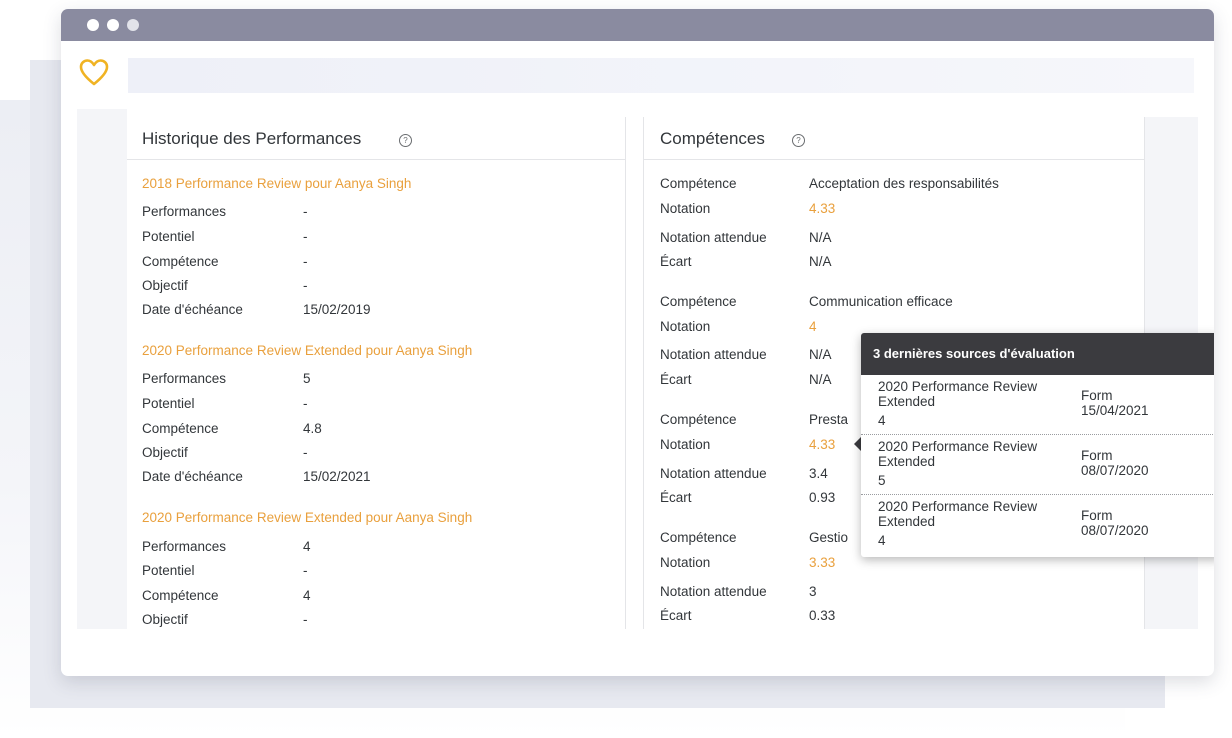 The width and height of the screenshot is (1232, 738). Describe the element at coordinates (1037, 354) in the screenshot. I see `popover-title: 3 dernières sources d'évaluation` at that location.